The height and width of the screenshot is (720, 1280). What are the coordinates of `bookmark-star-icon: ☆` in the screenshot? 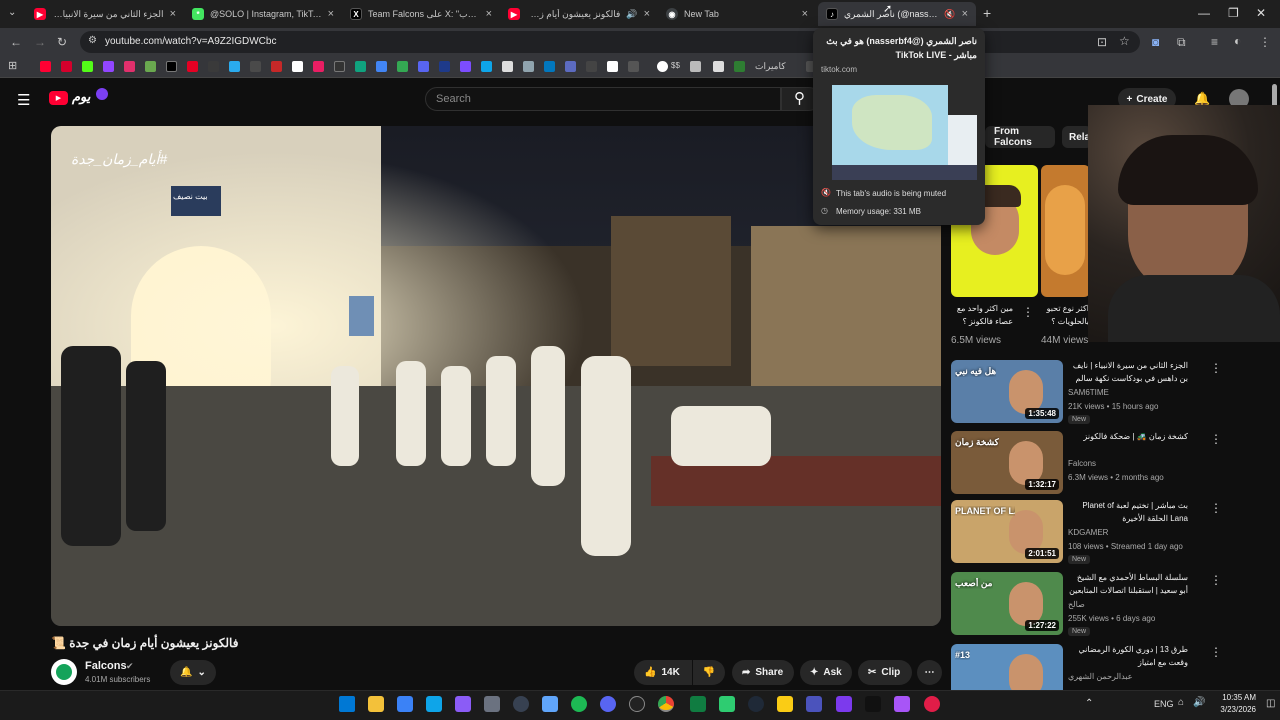 It's located at (1124, 41).